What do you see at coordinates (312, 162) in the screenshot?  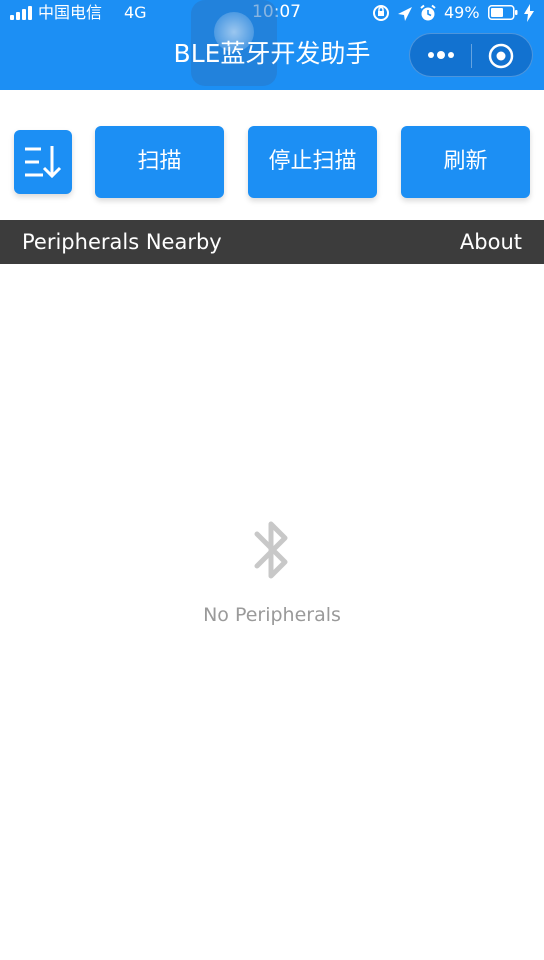 I see `stop-scan-button: 停止扫描` at bounding box center [312, 162].